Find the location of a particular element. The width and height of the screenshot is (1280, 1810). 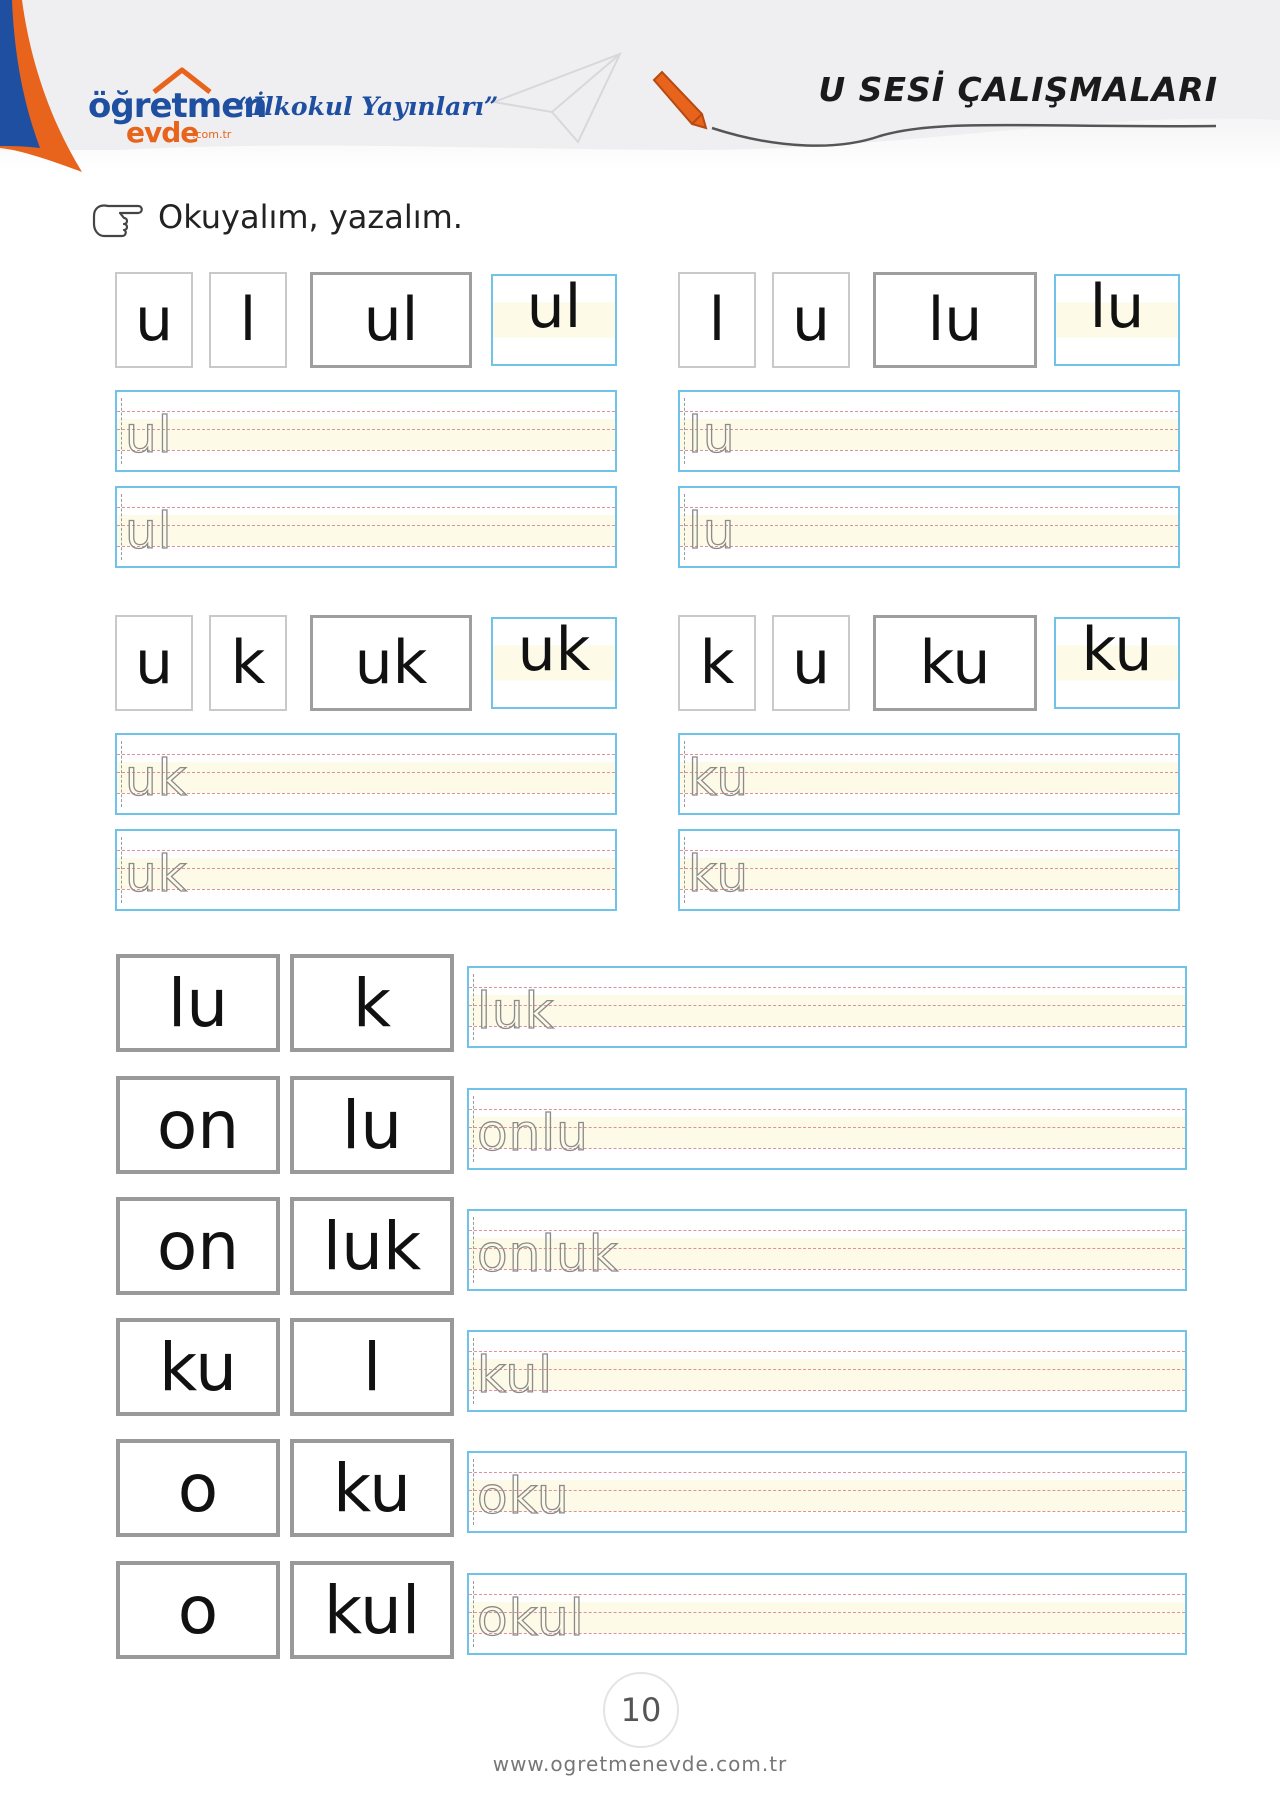

model-text: ku is located at coordinates (1117, 650).